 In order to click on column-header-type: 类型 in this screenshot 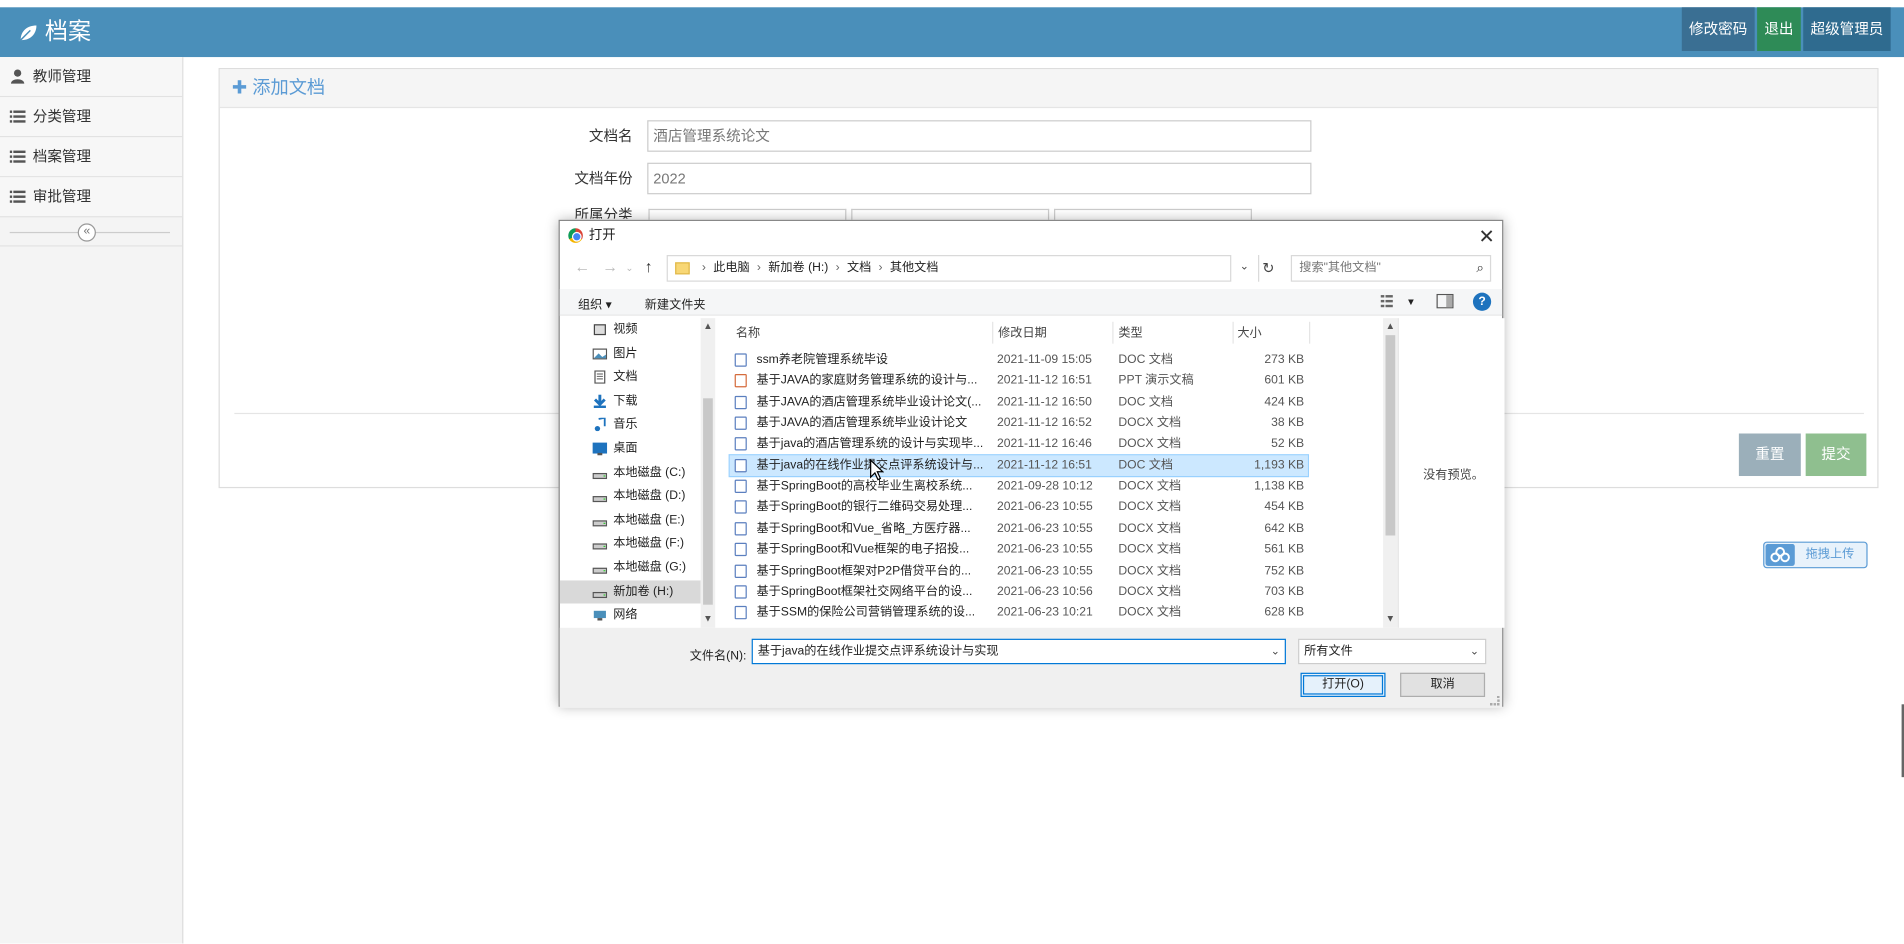, I will do `click(1176, 332)`.